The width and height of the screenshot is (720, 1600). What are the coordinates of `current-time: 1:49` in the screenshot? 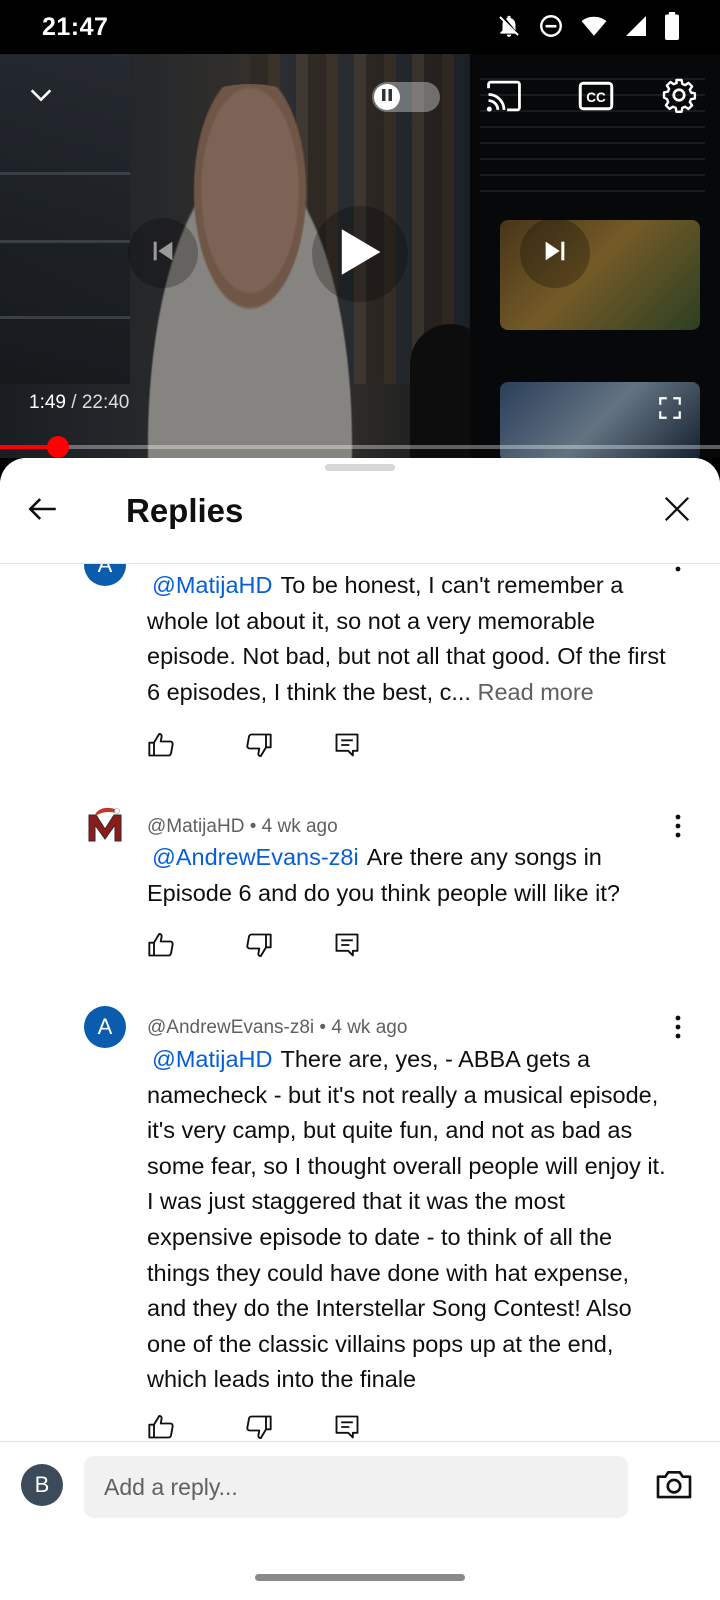 It's located at (47, 402).